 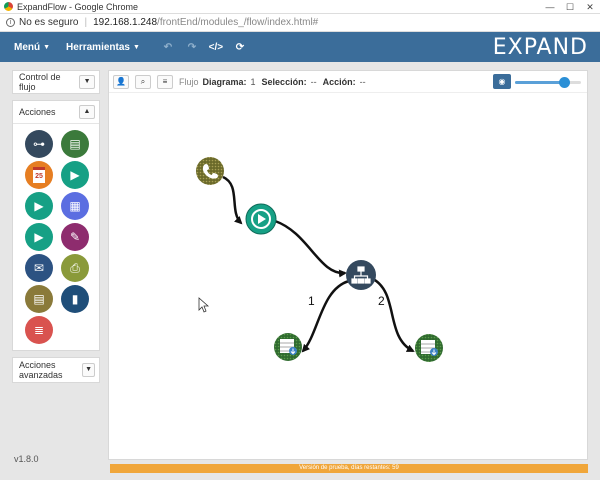 I want to click on action-calendar-button: 25, so click(x=39, y=175).